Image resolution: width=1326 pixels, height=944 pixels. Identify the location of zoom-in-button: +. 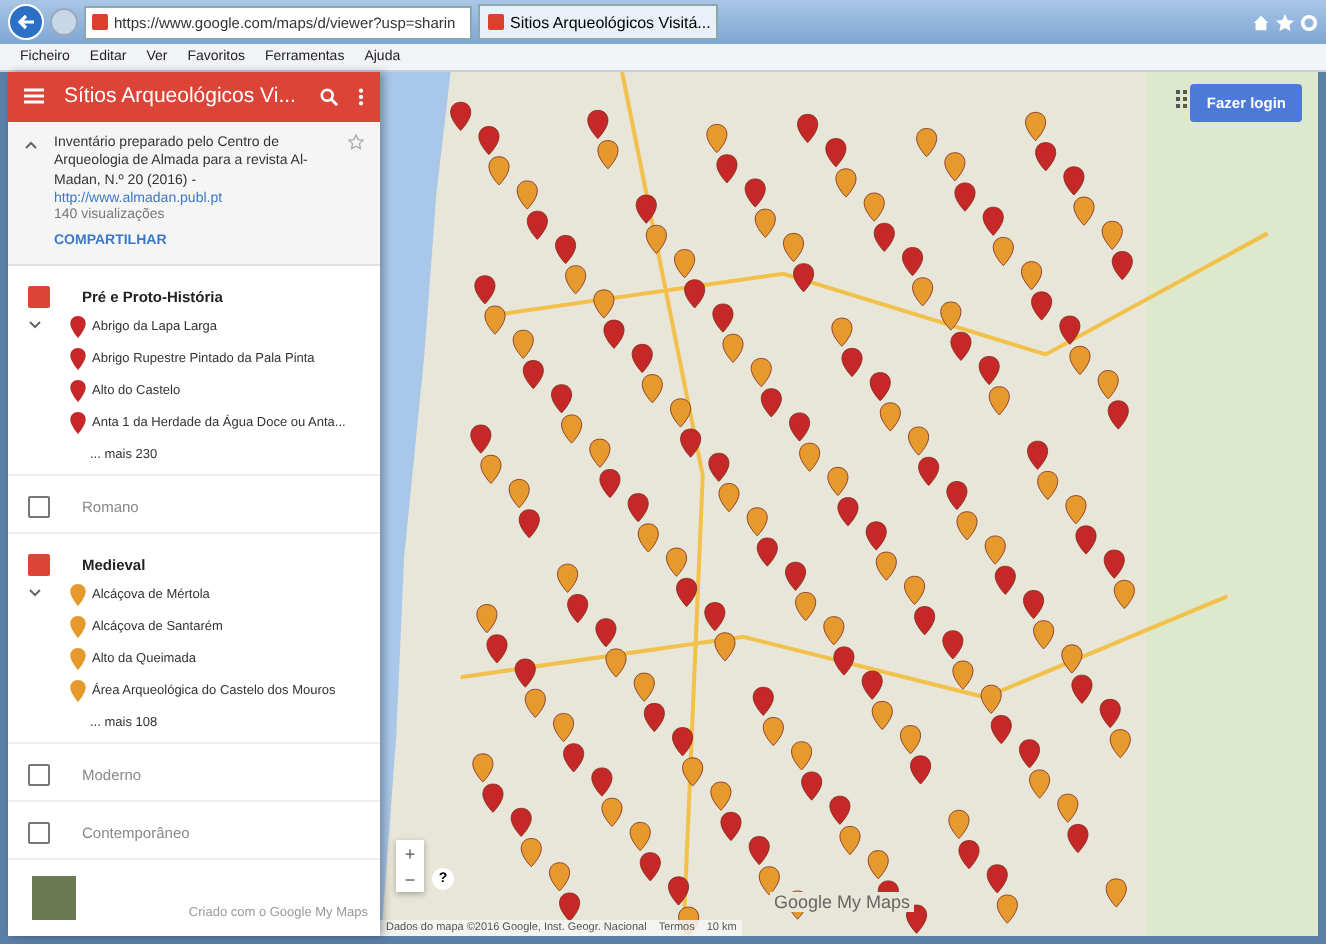
(410, 853).